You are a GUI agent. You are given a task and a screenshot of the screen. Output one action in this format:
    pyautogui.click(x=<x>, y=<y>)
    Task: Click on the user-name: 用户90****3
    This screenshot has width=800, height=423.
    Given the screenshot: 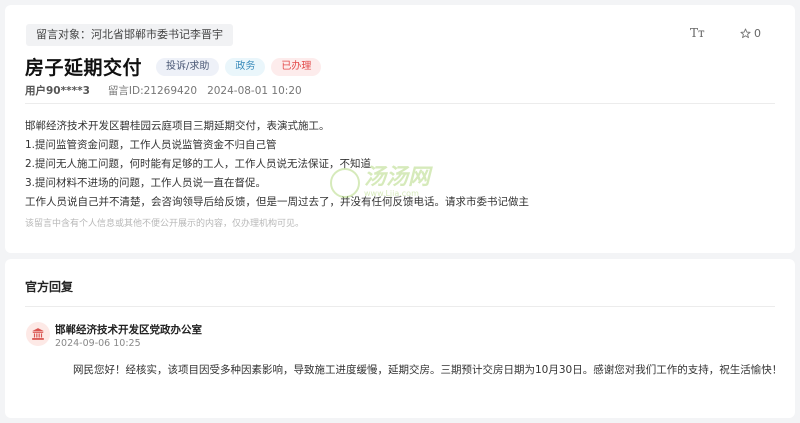 What is the action you would take?
    pyautogui.click(x=57, y=91)
    